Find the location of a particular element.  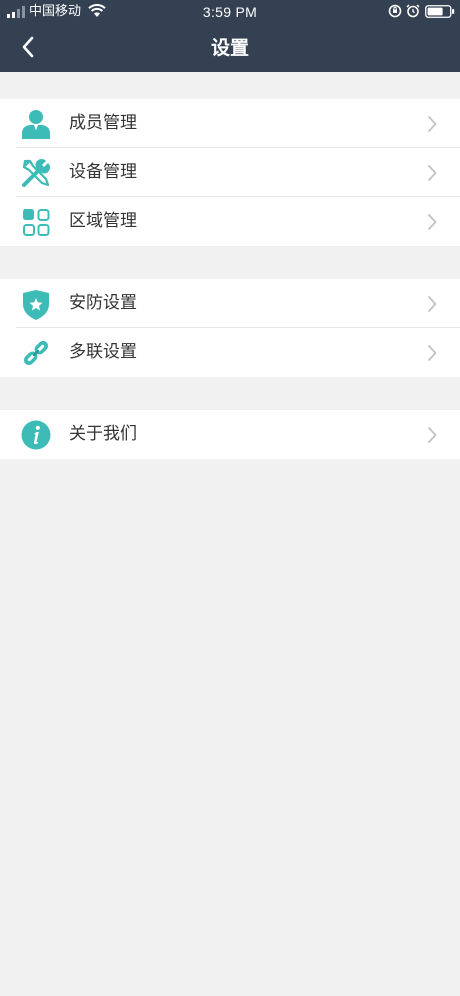

settings-row-security: 安防设置 is located at coordinates (230, 303).